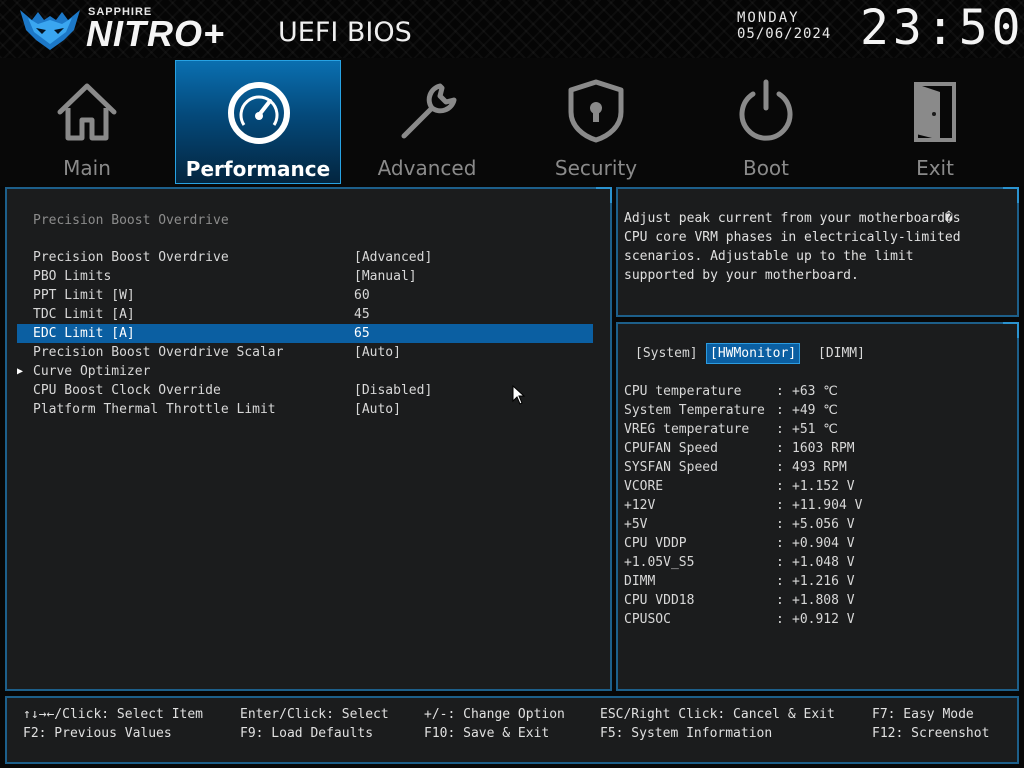 The width and height of the screenshot is (1024, 768). What do you see at coordinates (942, 28) in the screenshot?
I see `clock-time: 23:50` at bounding box center [942, 28].